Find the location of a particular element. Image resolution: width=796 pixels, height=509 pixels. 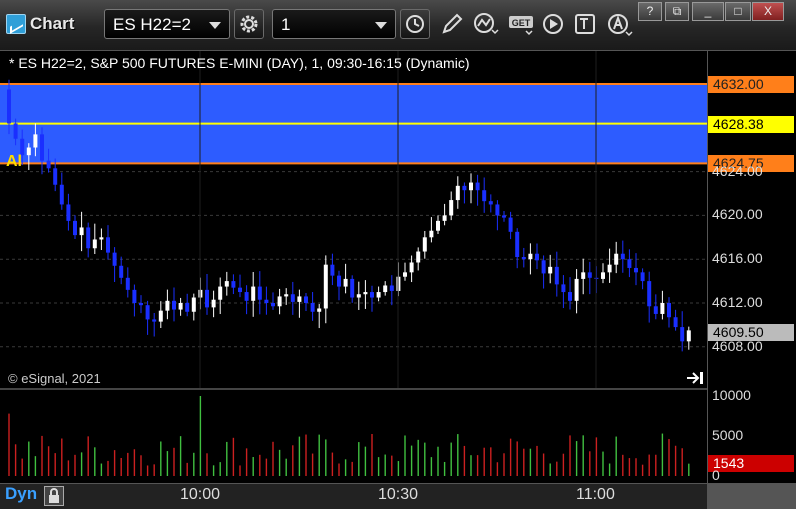

interval-combobox: 1 is located at coordinates (334, 24).